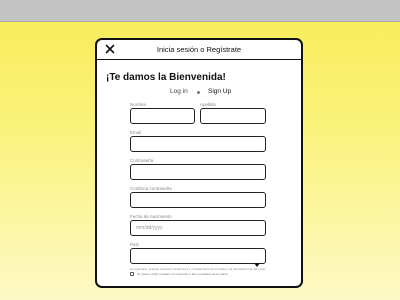 Image resolution: width=400 pixels, height=300 pixels. Describe the element at coordinates (135, 244) in the screenshot. I see `country-label: País` at that location.